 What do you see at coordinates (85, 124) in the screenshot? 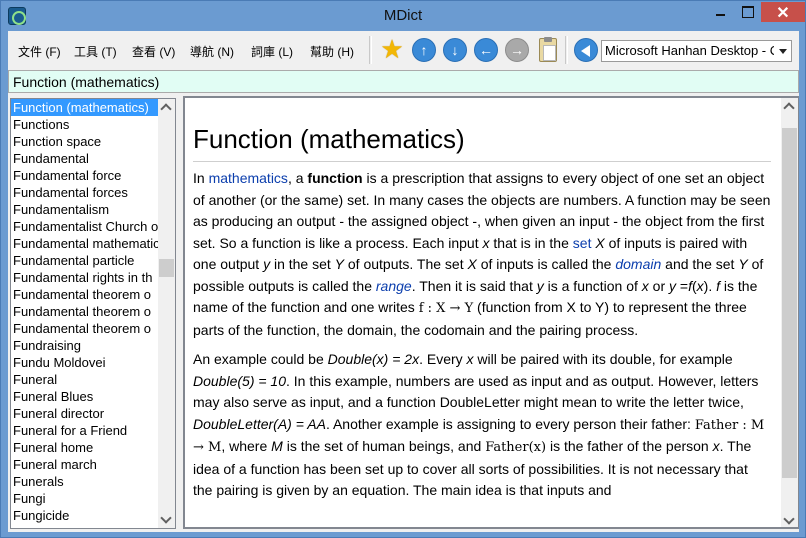
I see `word-list-item: Functions` at bounding box center [85, 124].